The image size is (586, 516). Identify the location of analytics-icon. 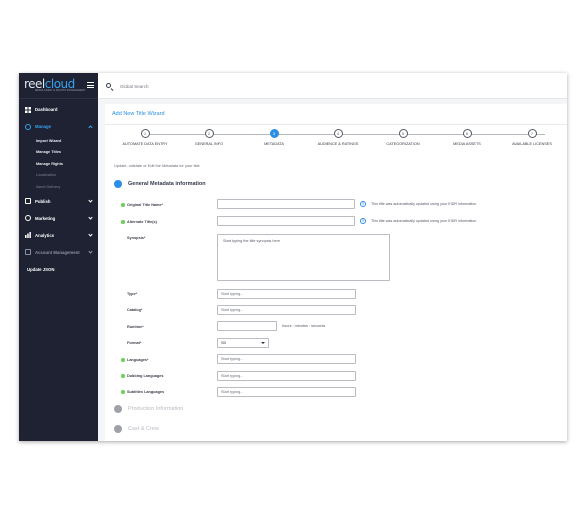
(28, 235).